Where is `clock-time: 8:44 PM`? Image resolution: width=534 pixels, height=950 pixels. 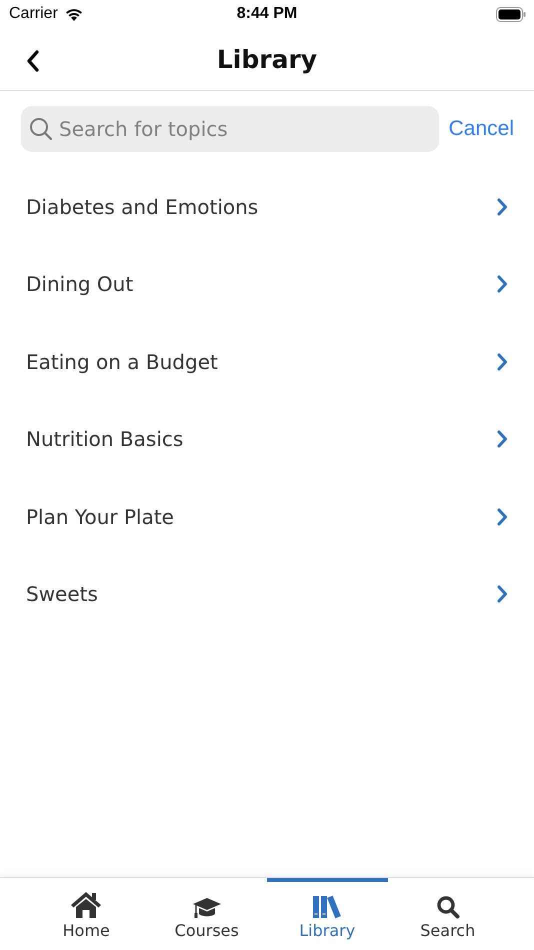
clock-time: 8:44 PM is located at coordinates (267, 14).